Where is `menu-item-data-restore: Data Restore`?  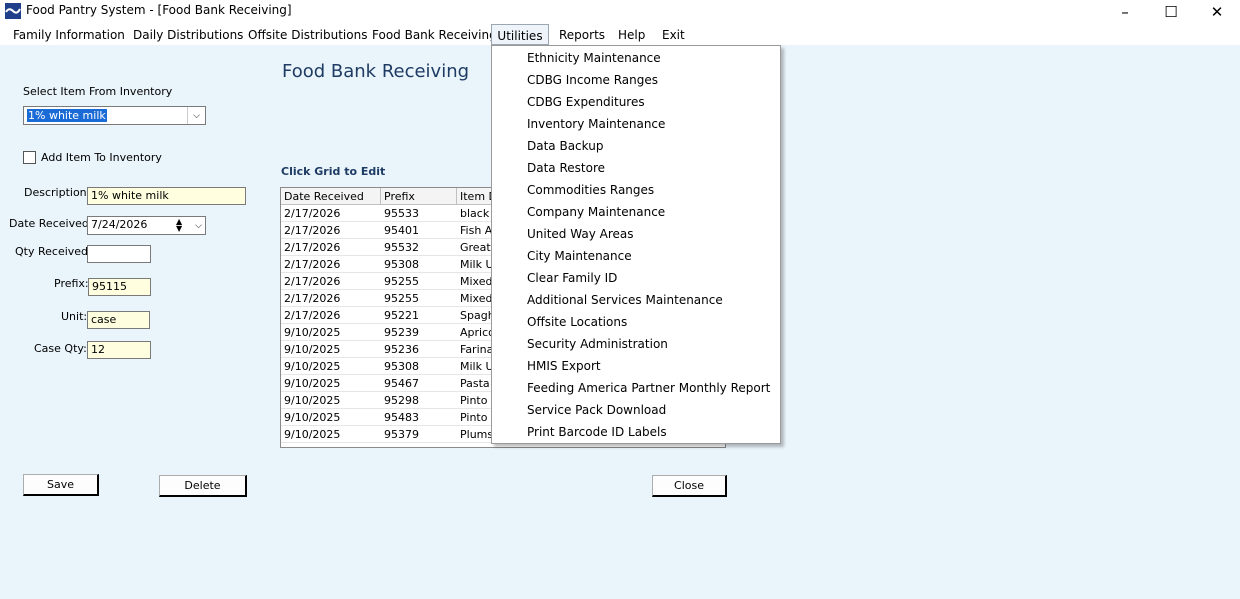 menu-item-data-restore: Data Restore is located at coordinates (566, 168).